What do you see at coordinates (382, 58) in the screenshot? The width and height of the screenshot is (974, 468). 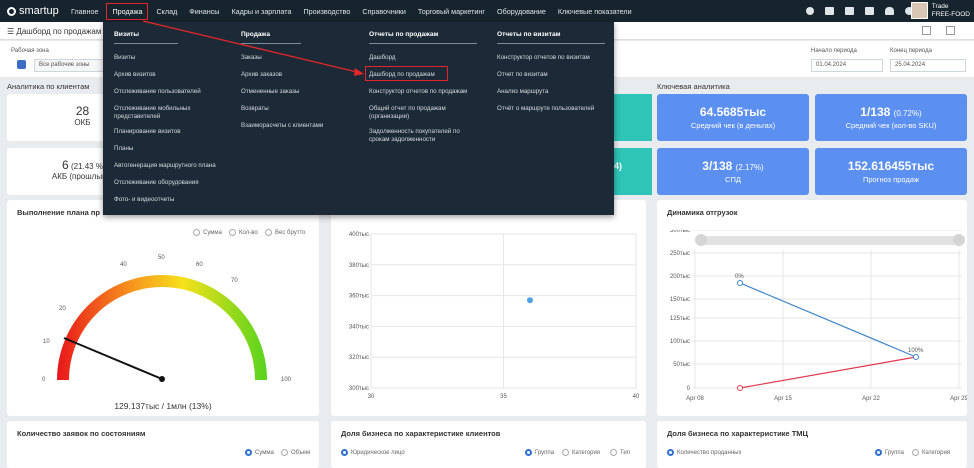 I see `menu-item-dashboard: Дашборд` at bounding box center [382, 58].